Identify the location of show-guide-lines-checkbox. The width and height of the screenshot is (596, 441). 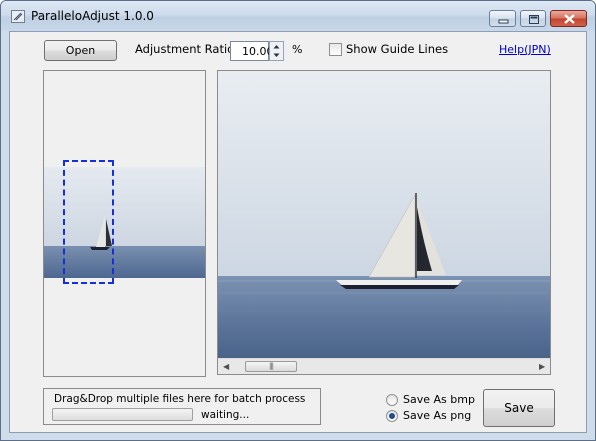
(335, 49).